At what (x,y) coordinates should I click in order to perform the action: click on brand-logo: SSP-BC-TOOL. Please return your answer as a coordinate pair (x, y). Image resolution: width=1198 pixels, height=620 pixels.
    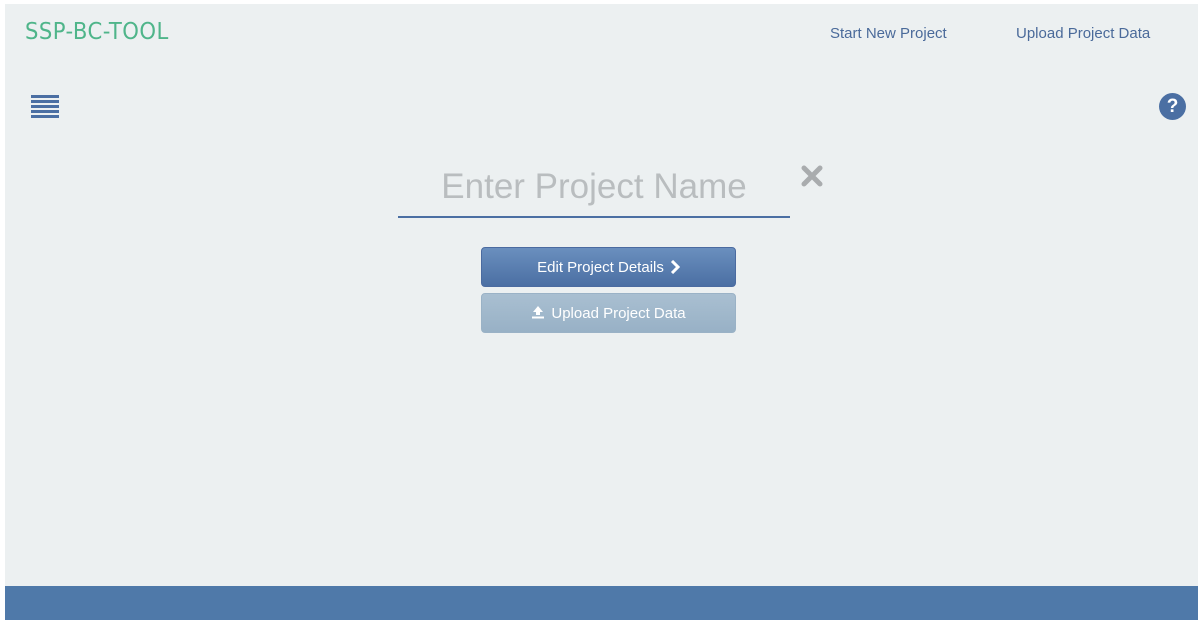
    Looking at the image, I should click on (97, 32).